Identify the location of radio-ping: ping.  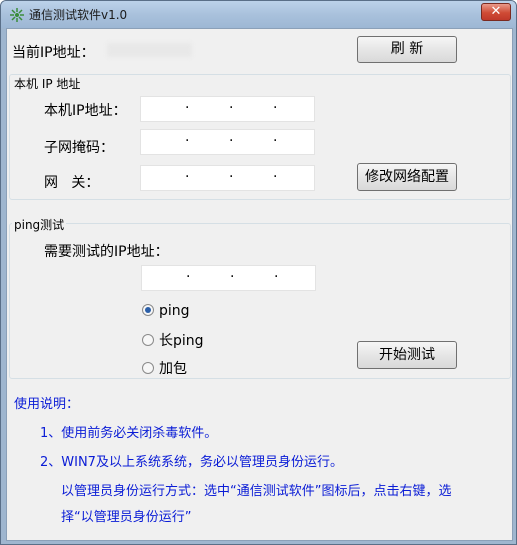
(166, 311).